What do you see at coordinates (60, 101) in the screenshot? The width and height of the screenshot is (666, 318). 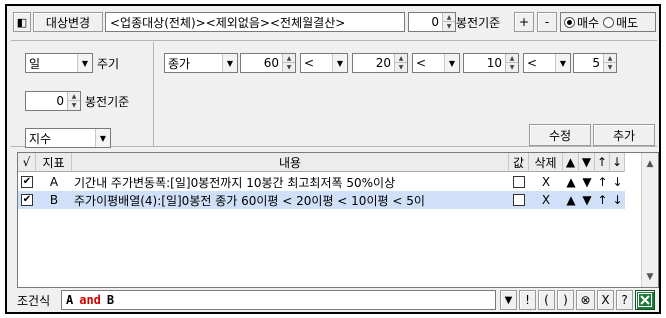 I see `bar-offset-value: 0` at bounding box center [60, 101].